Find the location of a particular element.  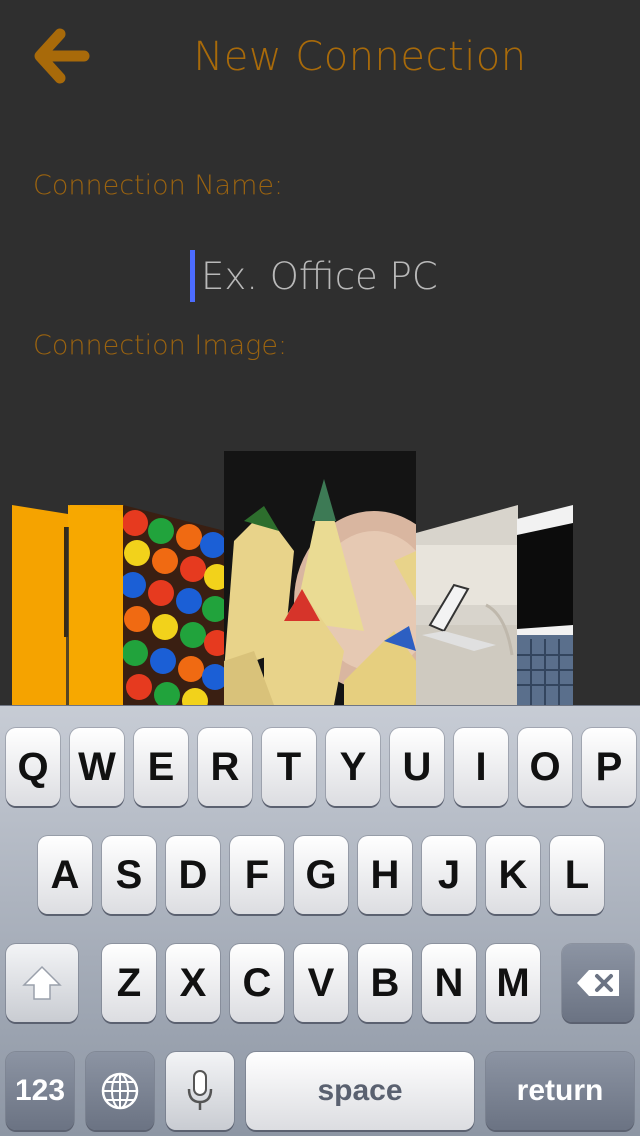

laptop-on-couch-image is located at coordinates (467, 605).